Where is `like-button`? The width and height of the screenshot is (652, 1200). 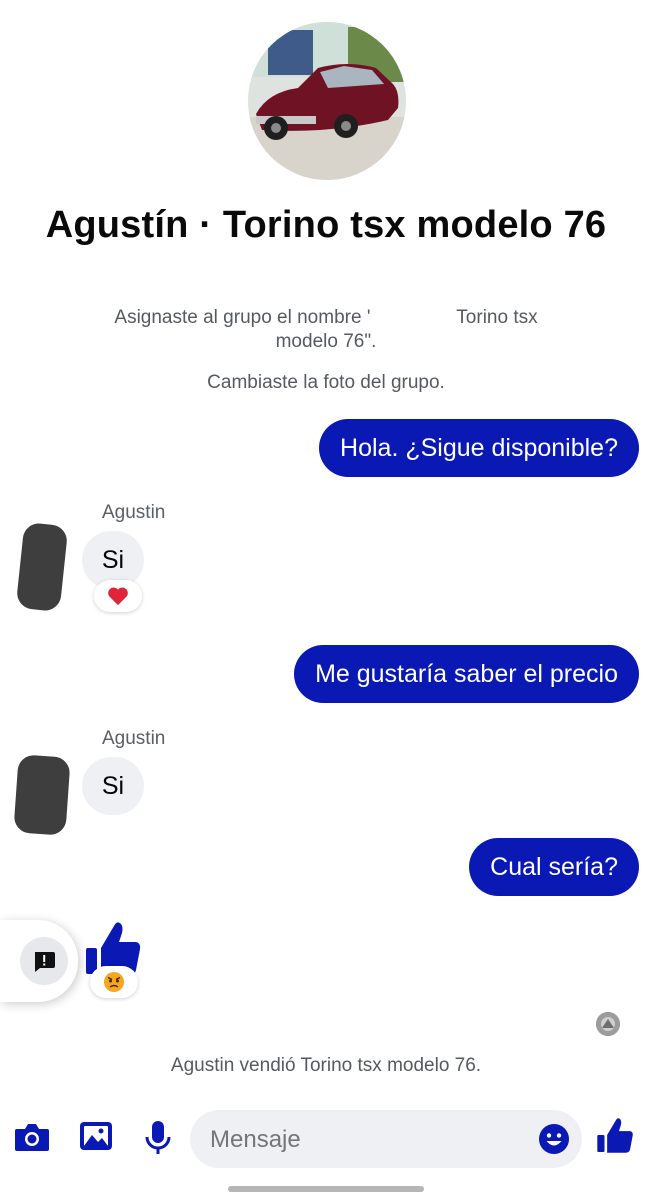 like-button is located at coordinates (615, 1135).